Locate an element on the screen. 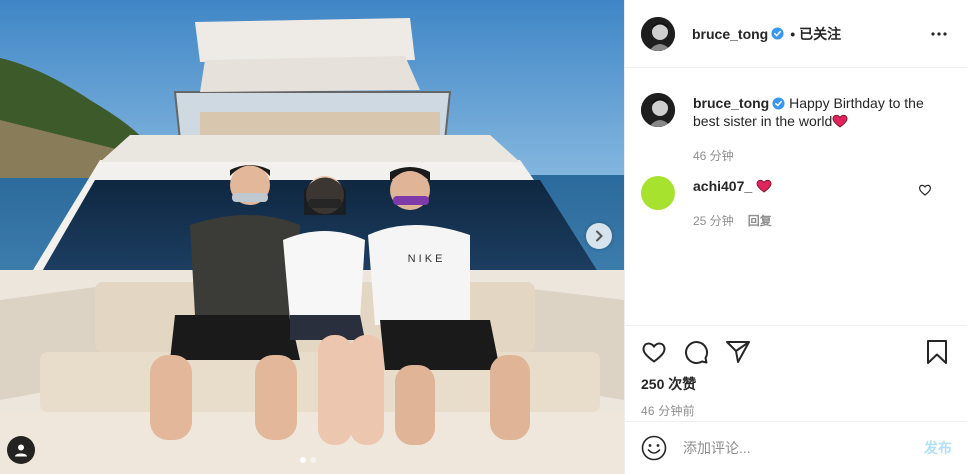  like-heart-icon is located at coordinates (654, 352).